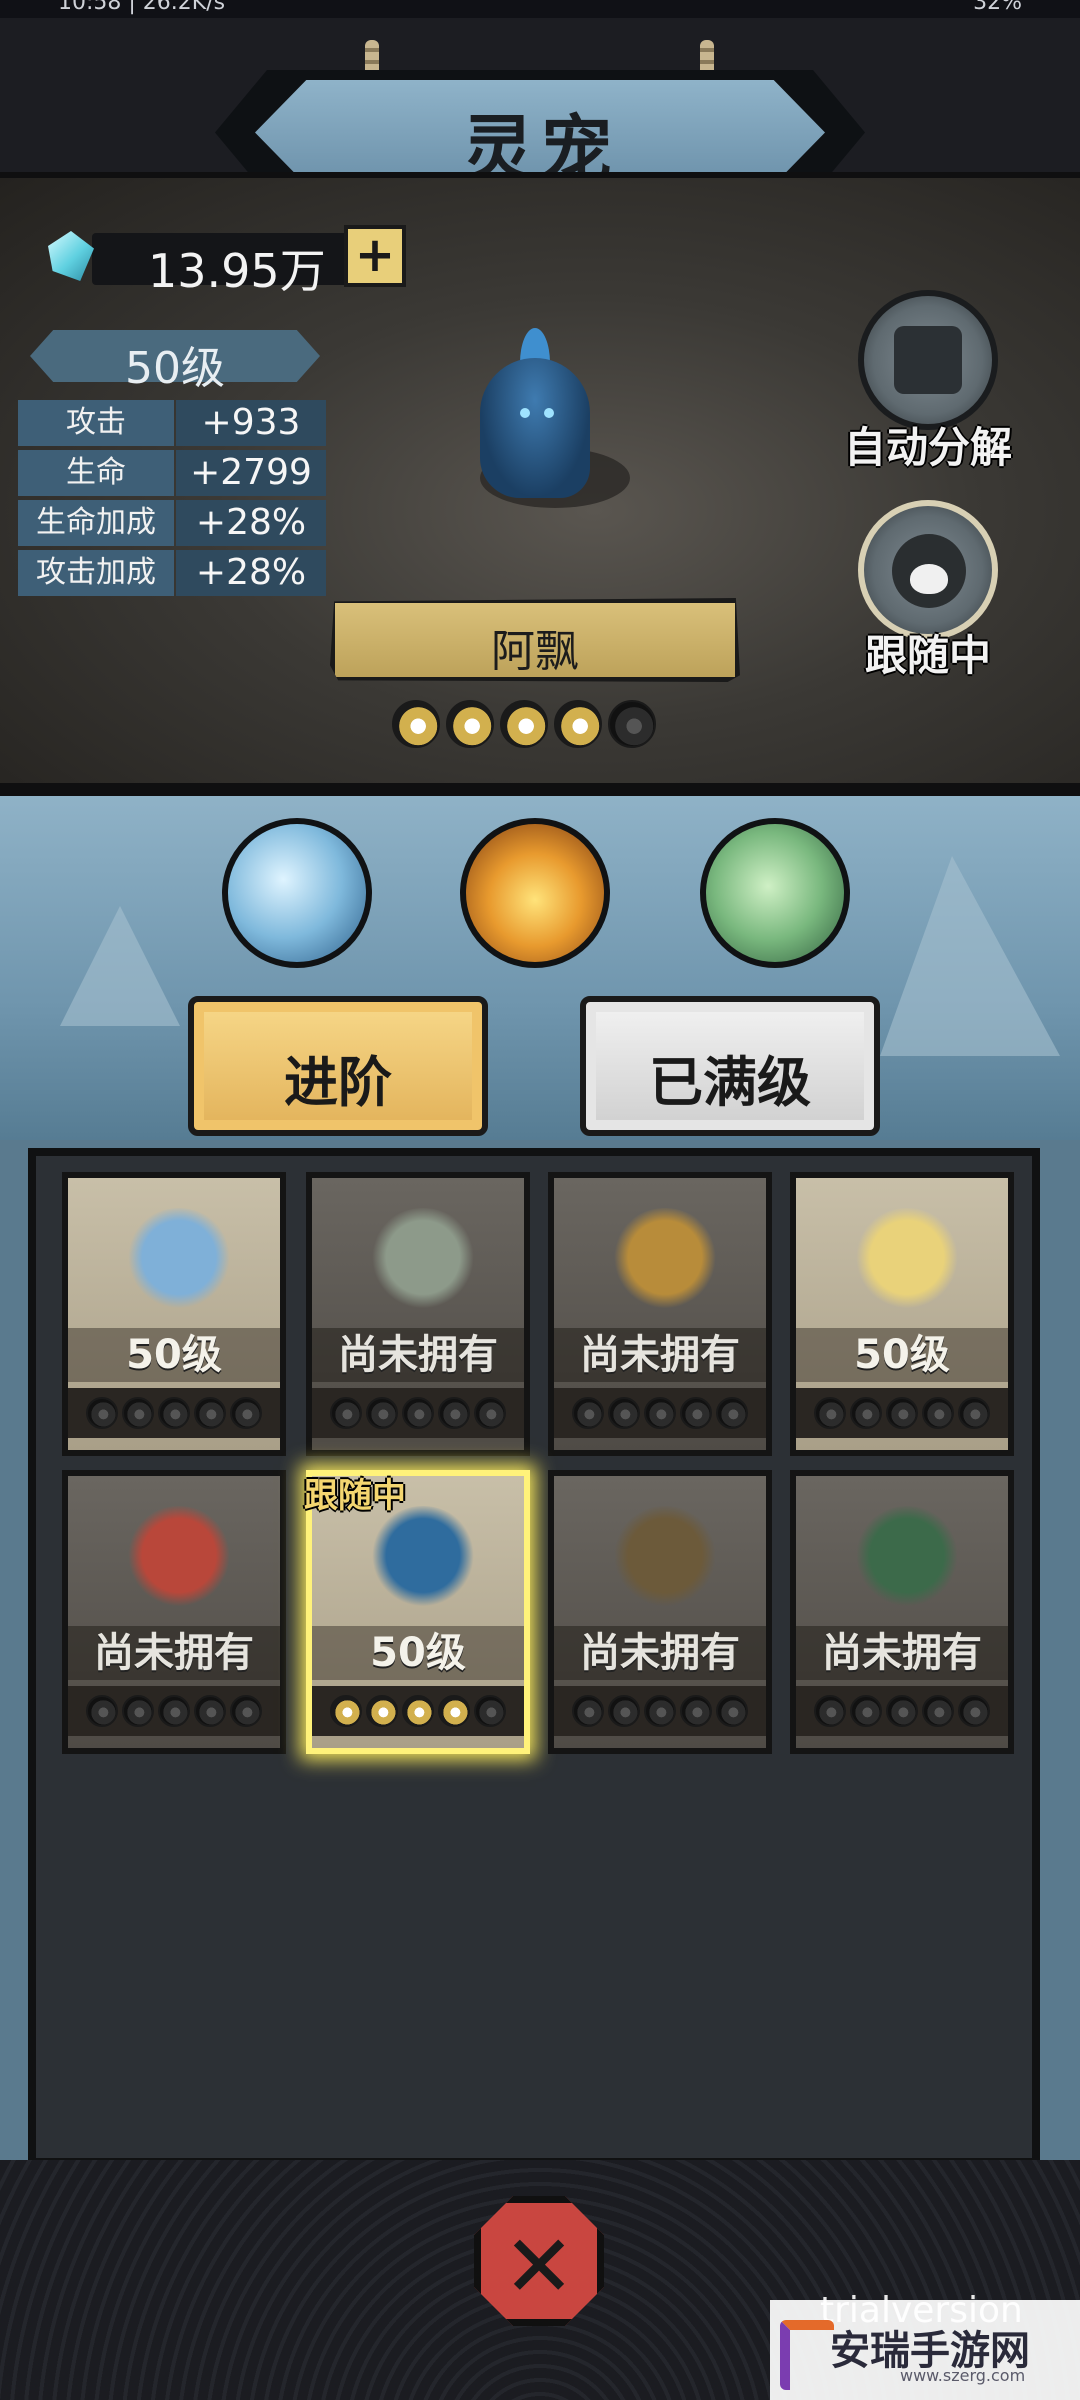  What do you see at coordinates (297, 893) in the screenshot?
I see `ice-element-orb` at bounding box center [297, 893].